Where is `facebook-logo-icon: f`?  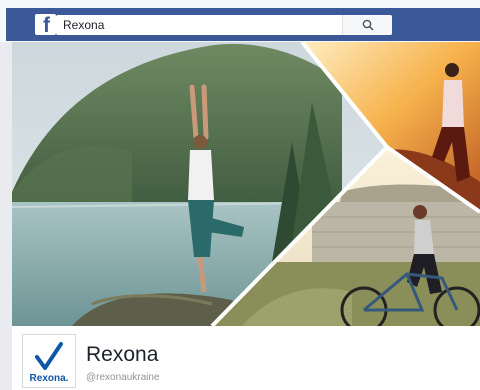 facebook-logo-icon: f is located at coordinates (45, 25).